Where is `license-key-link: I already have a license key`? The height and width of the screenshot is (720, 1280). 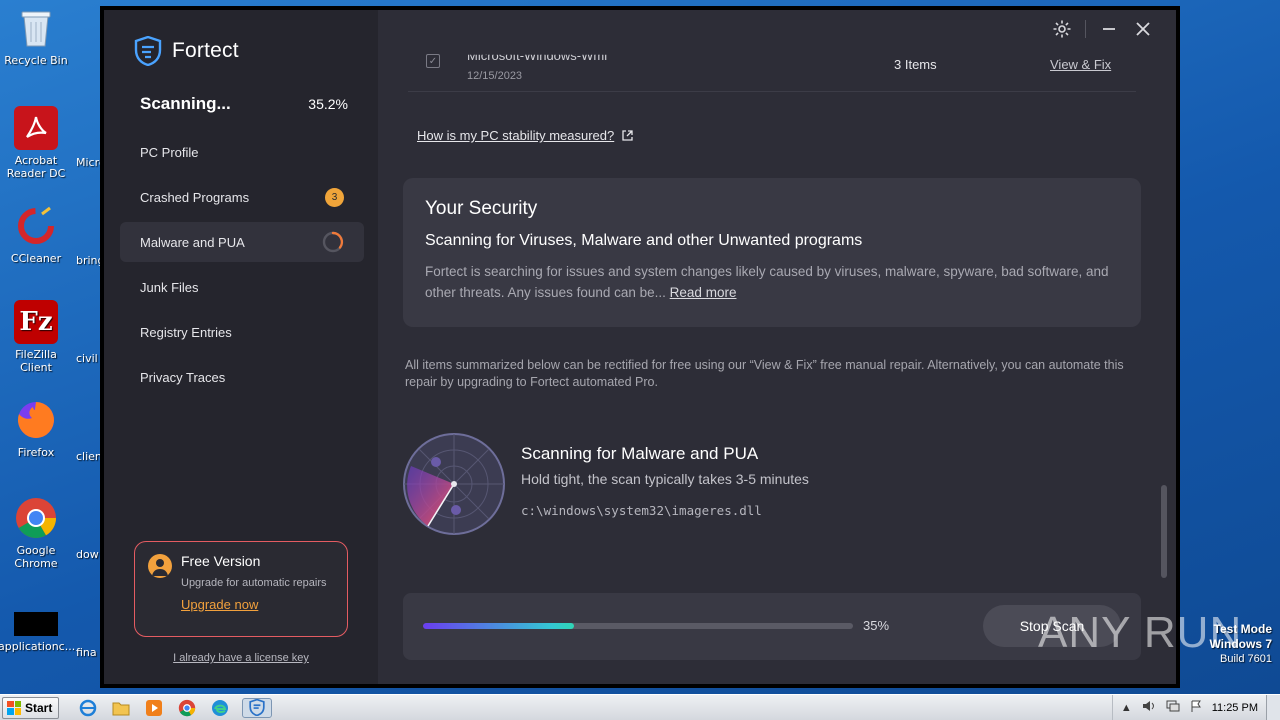
license-key-link: I already have a license key is located at coordinates (241, 658).